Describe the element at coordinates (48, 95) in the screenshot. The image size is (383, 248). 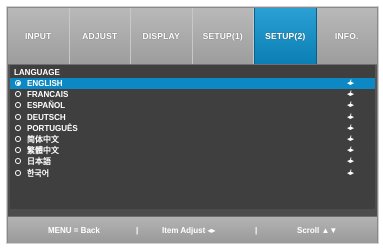
I see `language-label: FRANCAIS` at that location.